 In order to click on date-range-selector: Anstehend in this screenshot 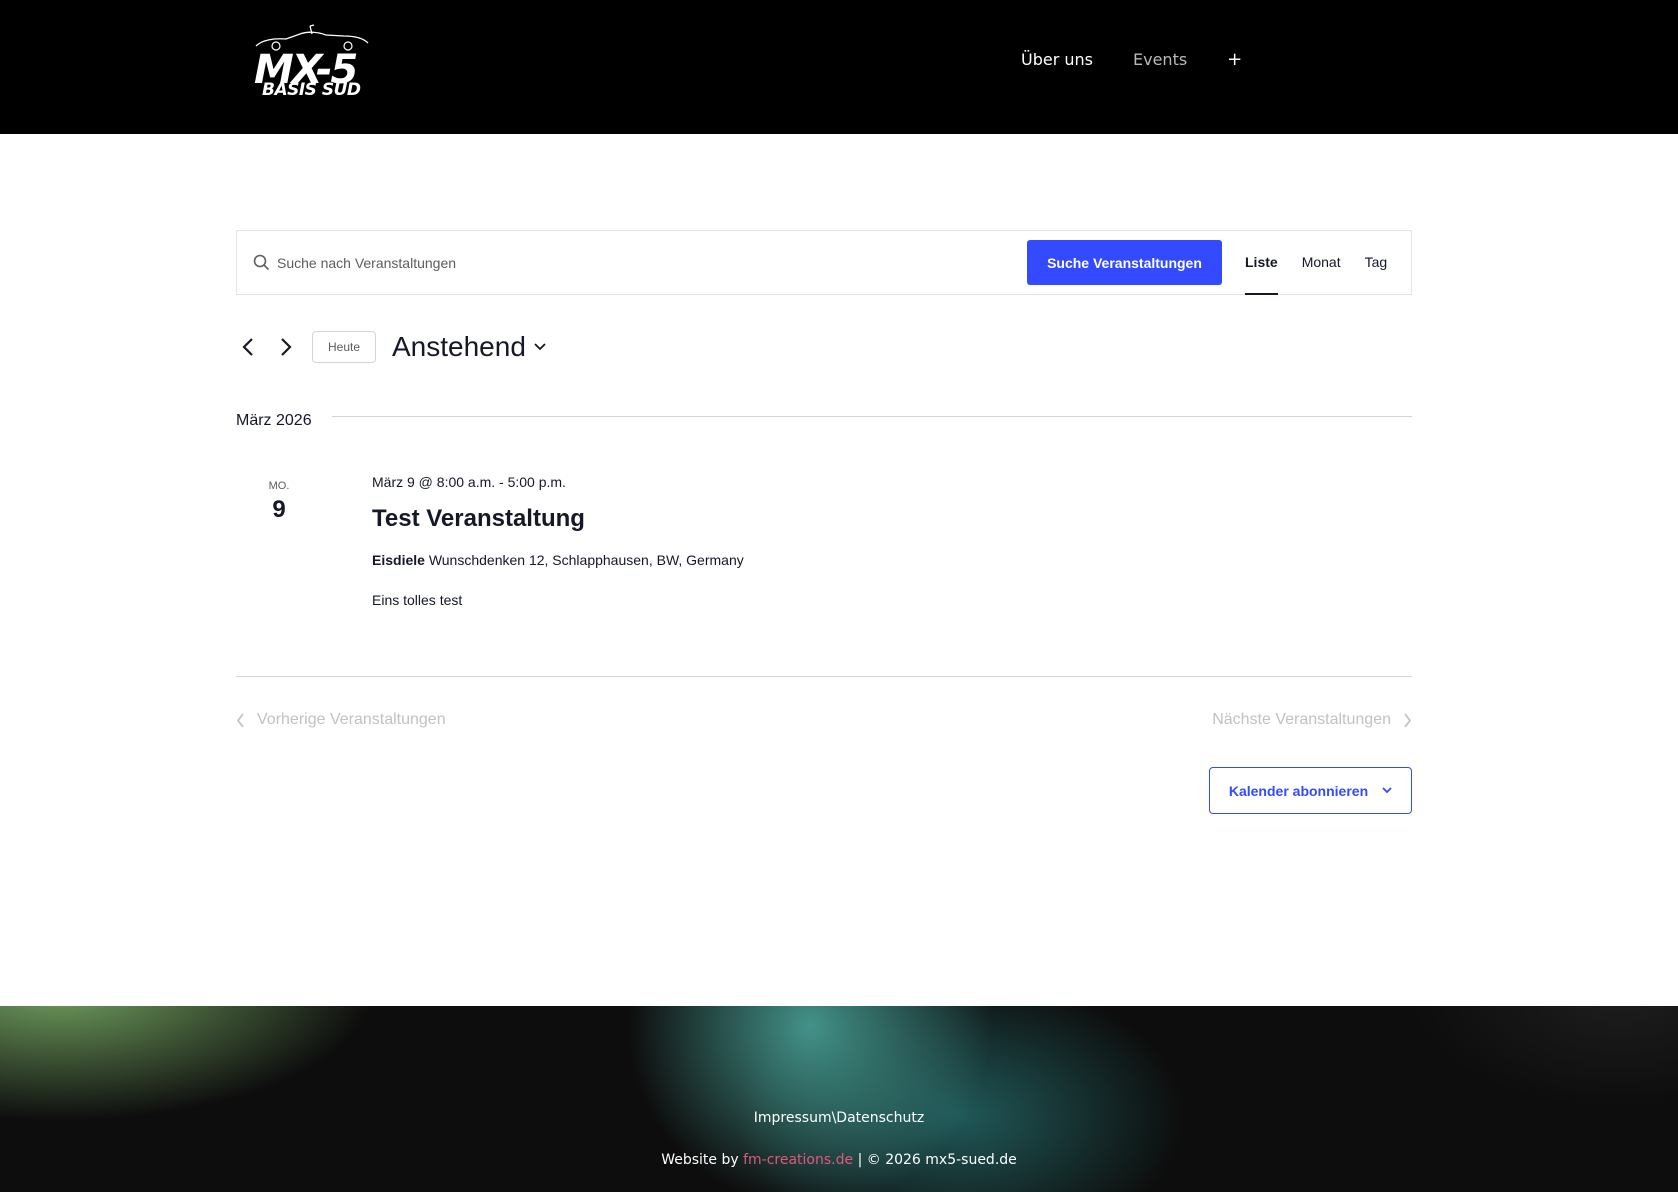, I will do `click(469, 347)`.